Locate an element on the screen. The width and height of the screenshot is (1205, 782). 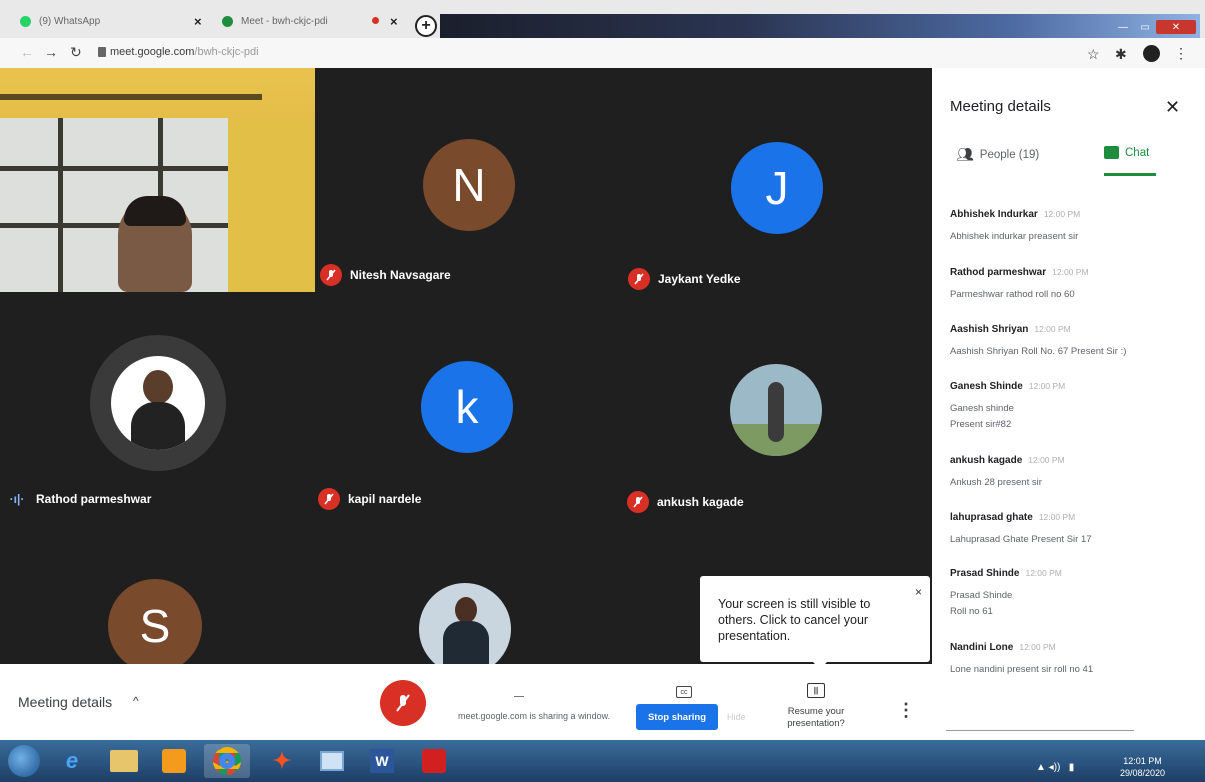
chevron-up-icon: ^ is located at coordinates (136, 701).